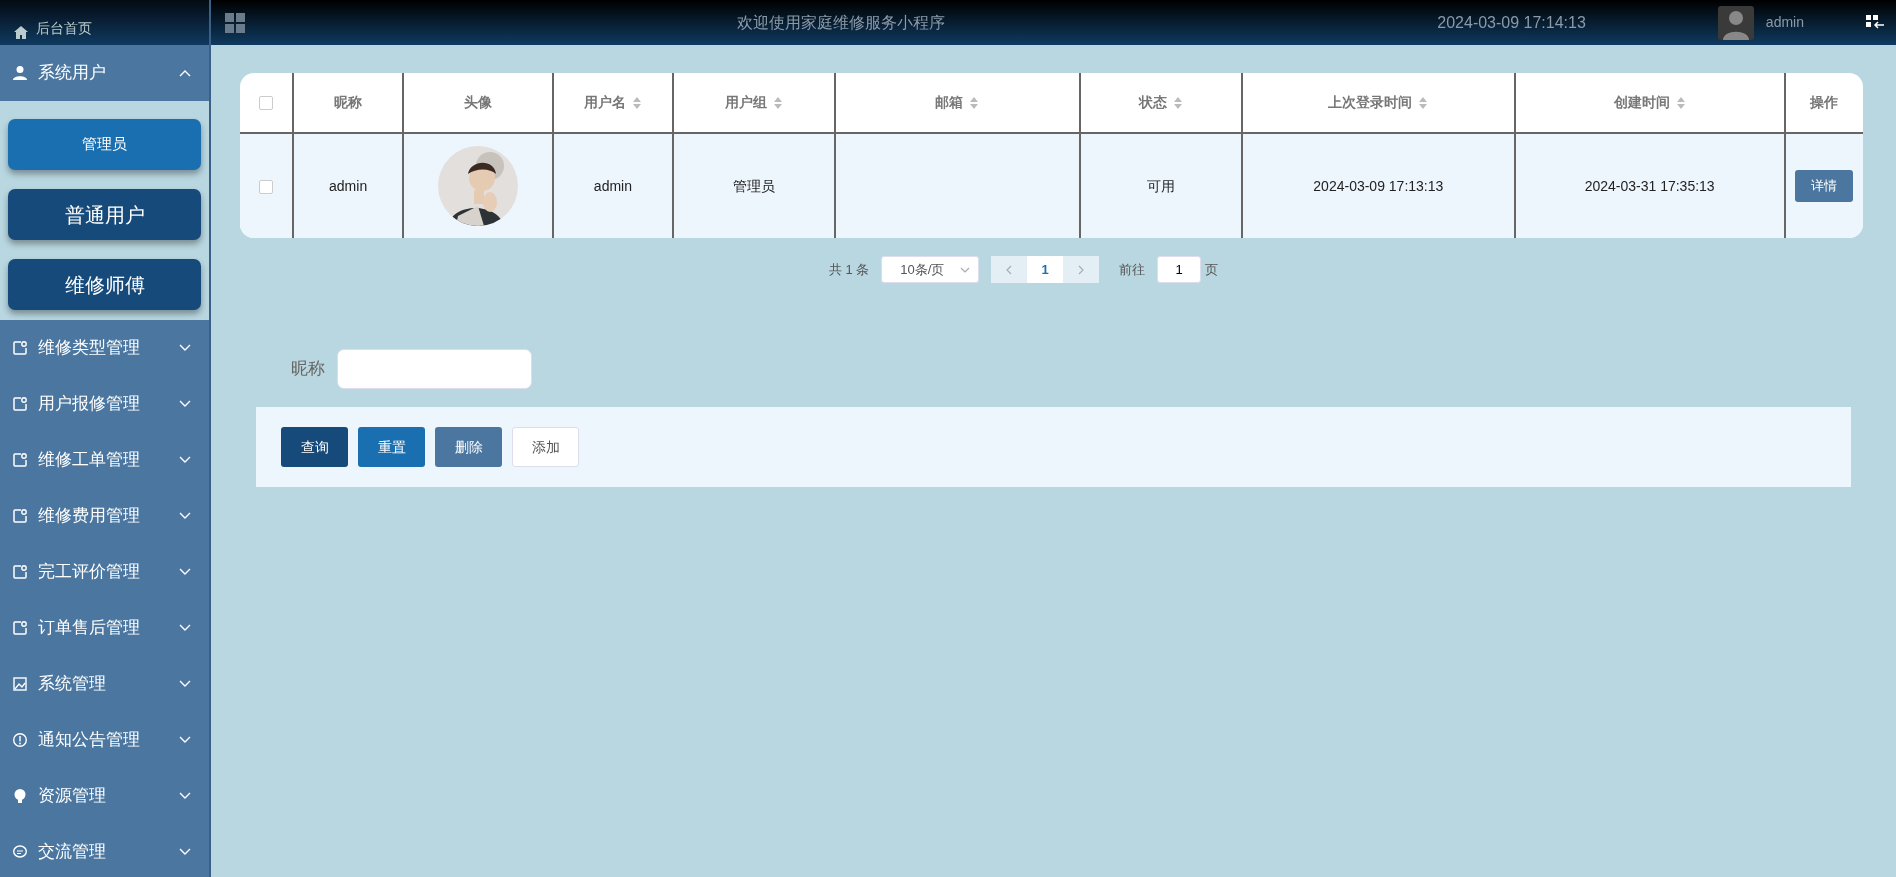  Describe the element at coordinates (348, 102) in the screenshot. I see `column-header: 昵称` at that location.